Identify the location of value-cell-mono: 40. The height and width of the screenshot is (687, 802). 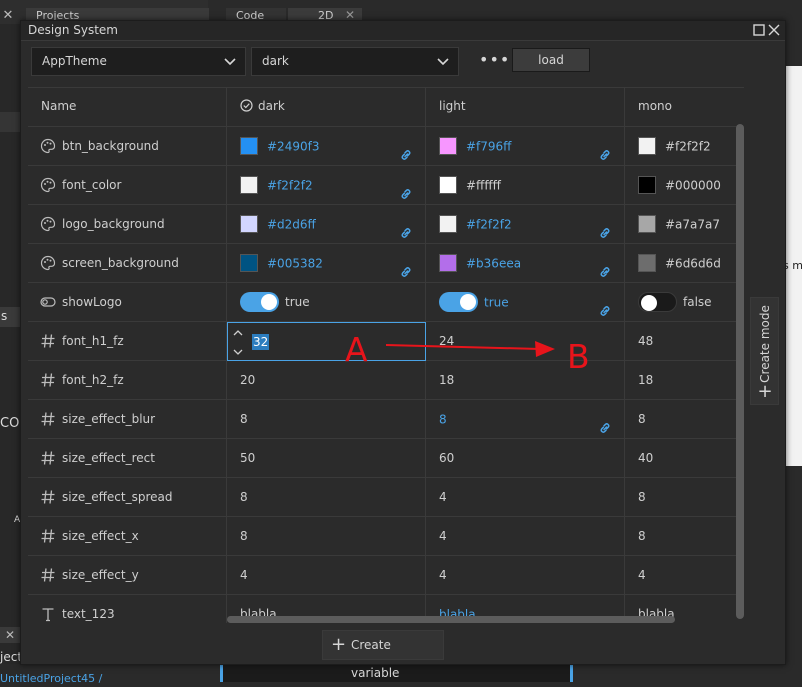
(684, 458).